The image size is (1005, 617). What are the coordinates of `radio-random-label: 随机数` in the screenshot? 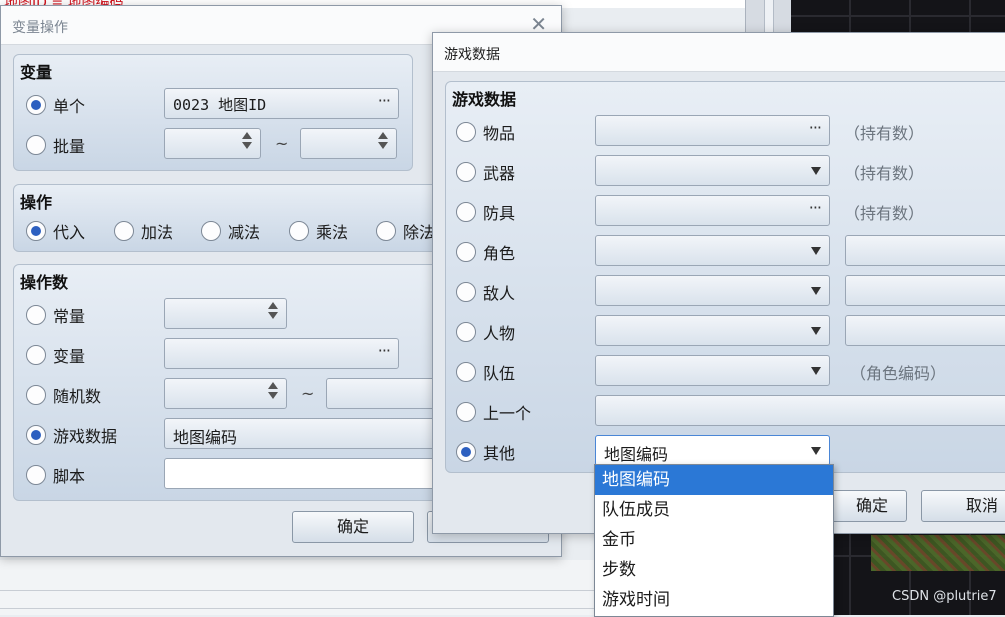 It's located at (77, 396).